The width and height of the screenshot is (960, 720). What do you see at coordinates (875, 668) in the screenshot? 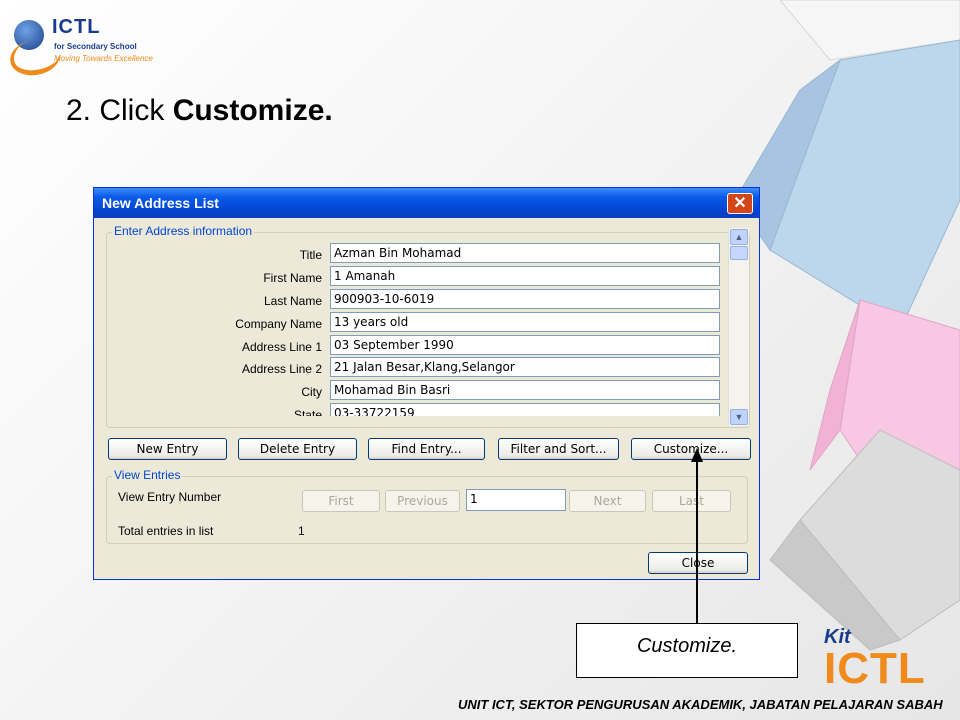
I see `kit-logo-main: ICTL` at bounding box center [875, 668].